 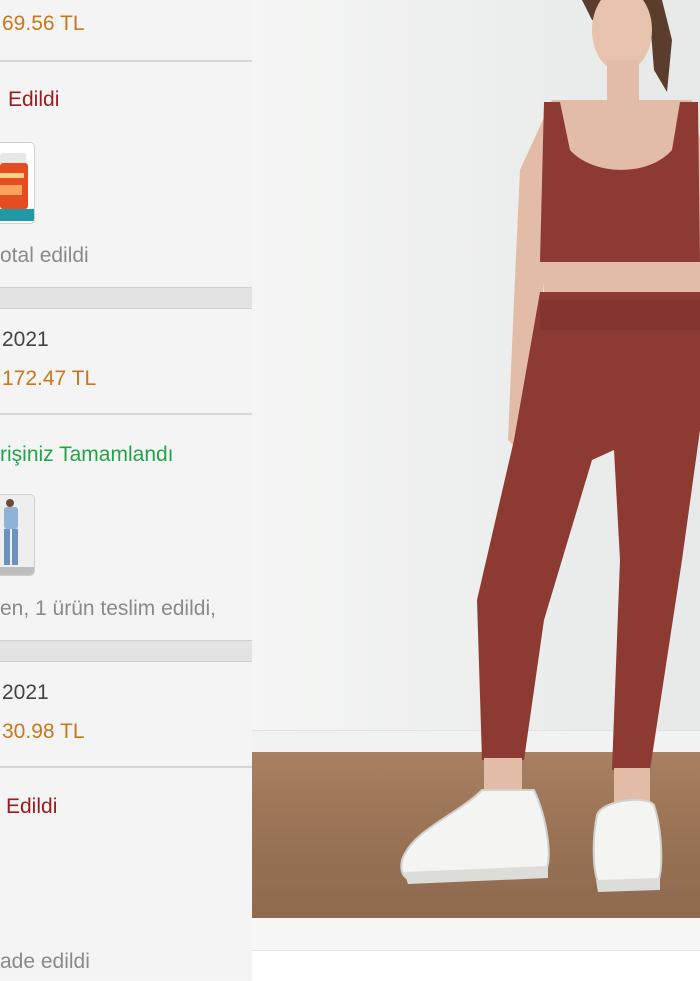 I want to click on product-thumbnail-denim-outfit, so click(x=17, y=535).